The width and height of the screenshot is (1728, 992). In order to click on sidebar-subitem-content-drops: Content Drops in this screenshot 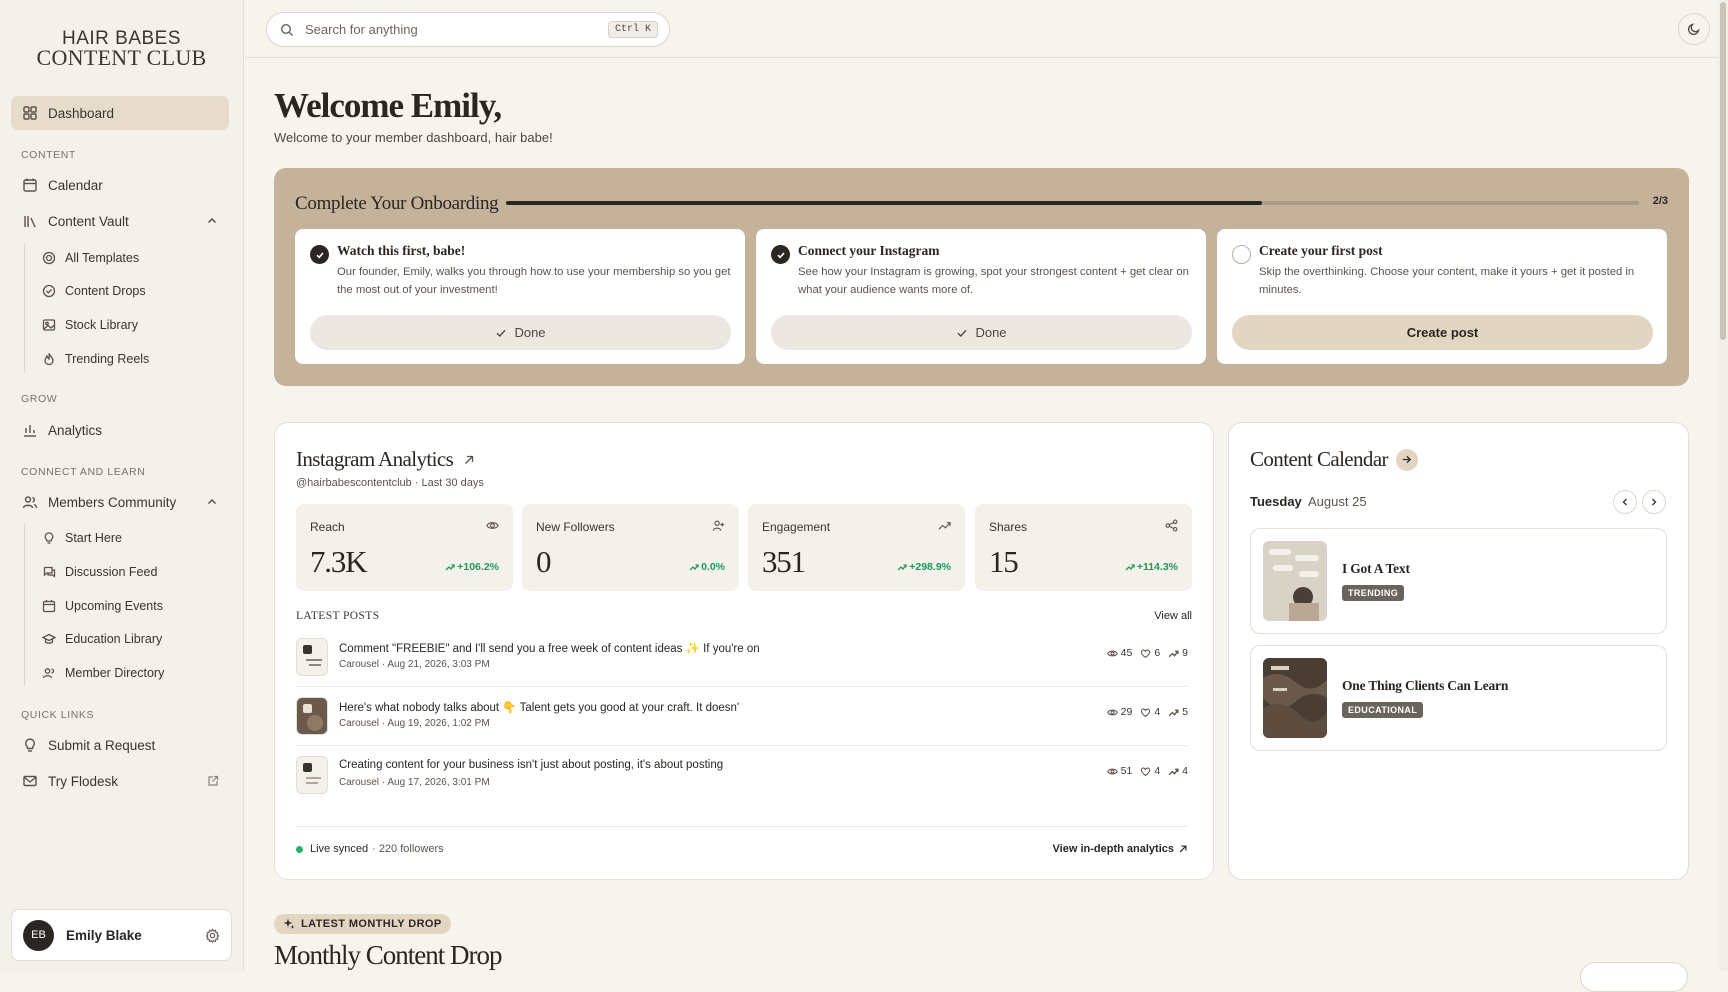, I will do `click(91, 291)`.